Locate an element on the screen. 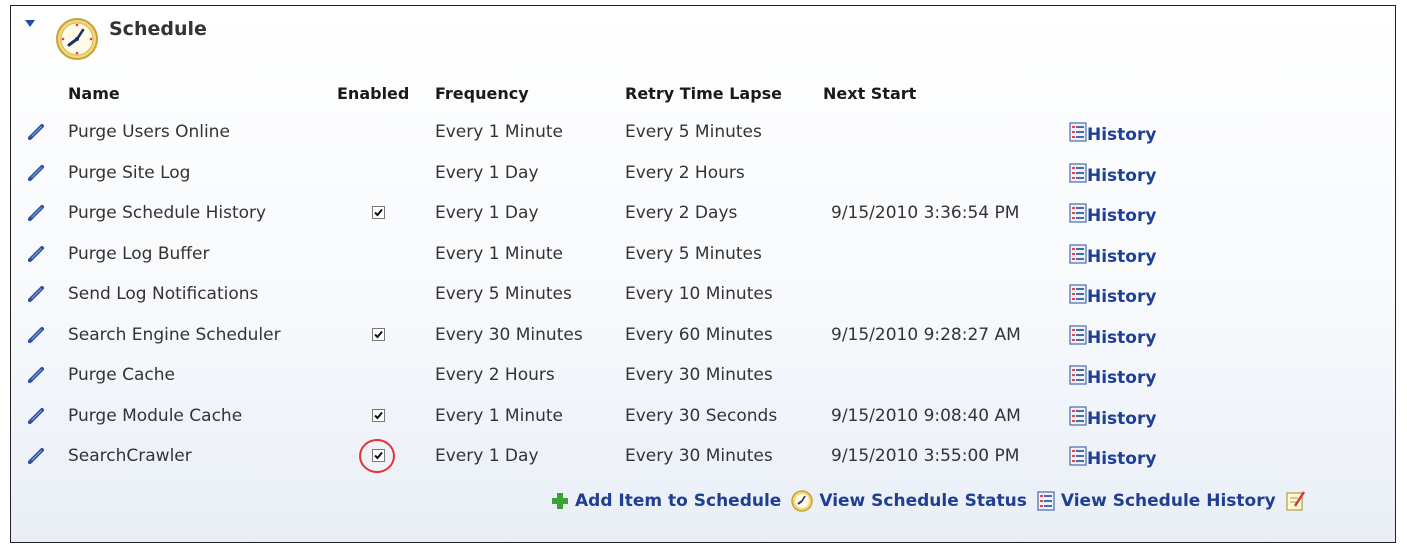 The image size is (1407, 550). view-history-label: View Schedule History is located at coordinates (1168, 501).